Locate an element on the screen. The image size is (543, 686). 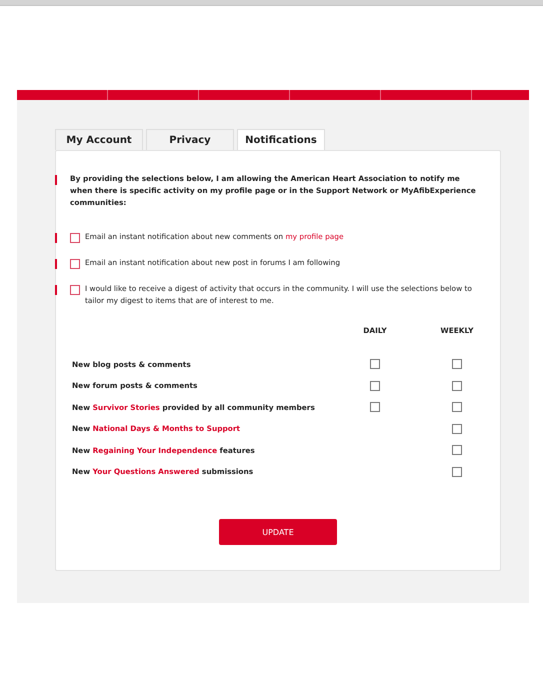
update-button: UPDATE is located at coordinates (278, 532).